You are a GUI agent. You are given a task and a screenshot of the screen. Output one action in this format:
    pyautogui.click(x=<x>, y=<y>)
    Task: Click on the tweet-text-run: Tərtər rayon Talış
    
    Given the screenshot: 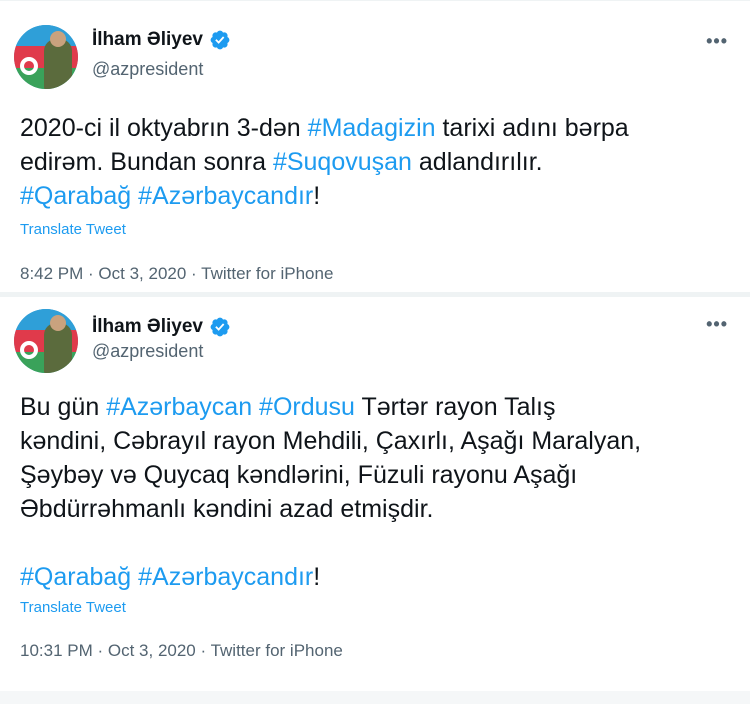 What is the action you would take?
    pyautogui.click(x=455, y=407)
    